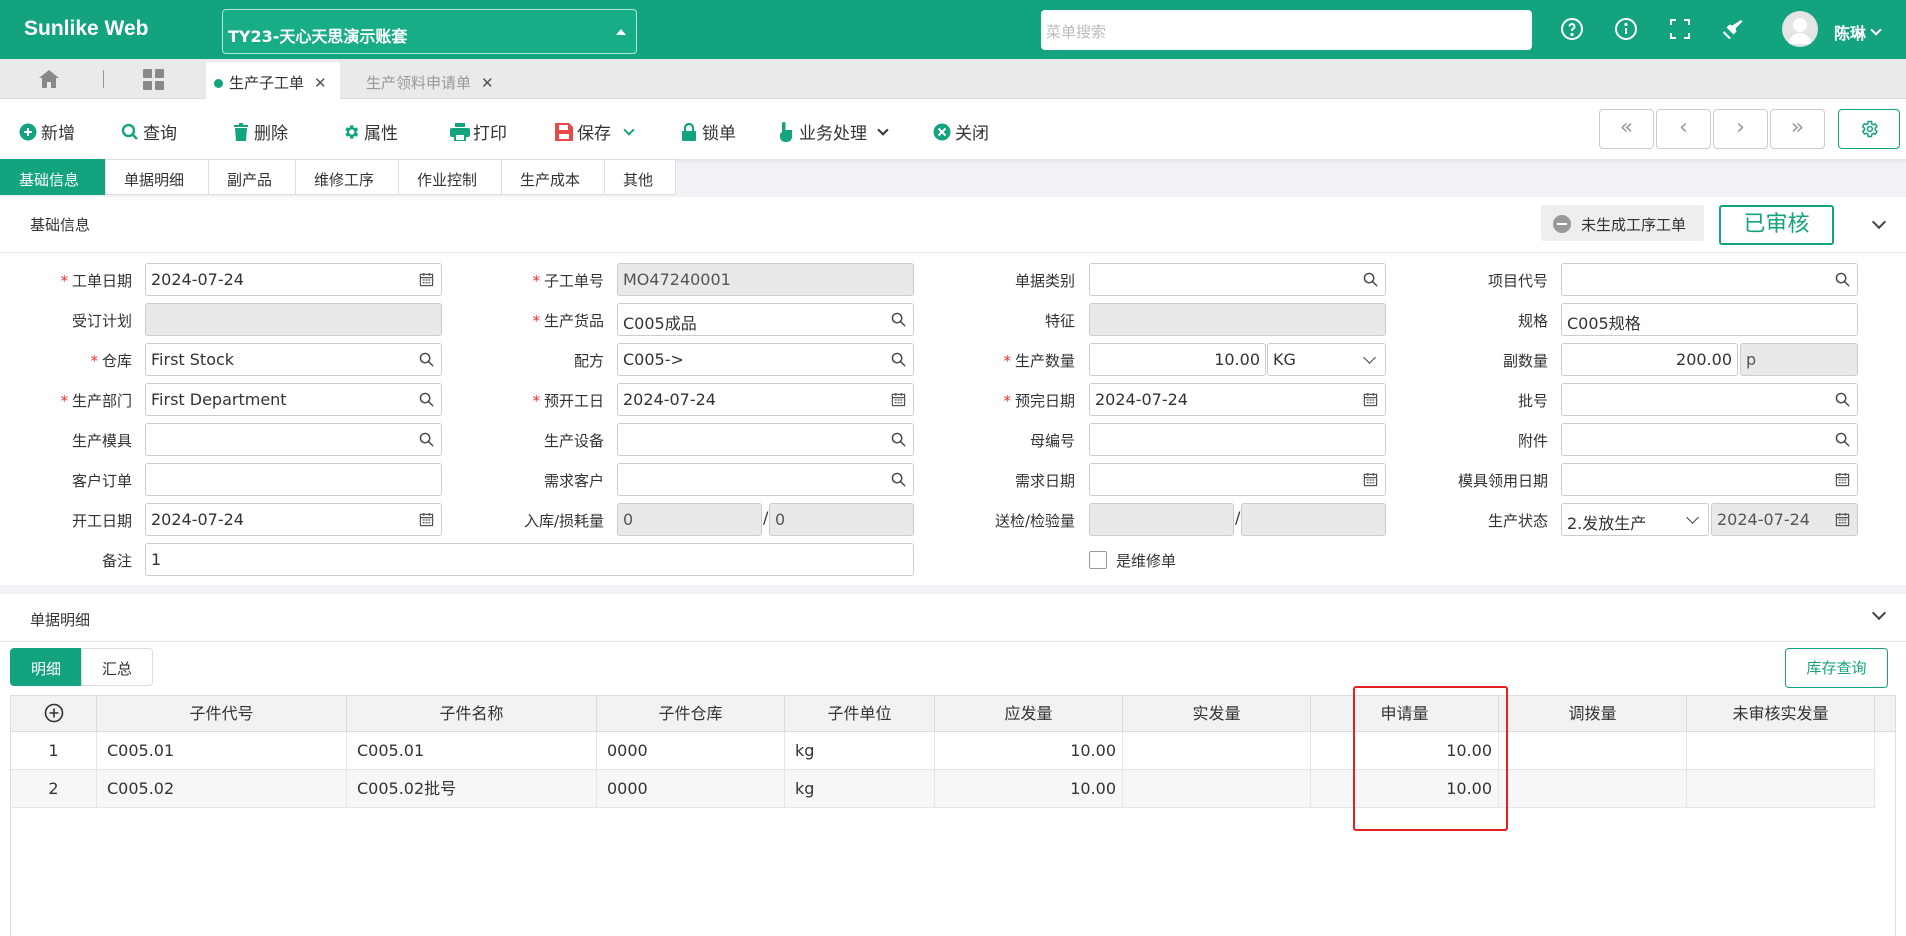 The height and width of the screenshot is (936, 1906). I want to click on prev-record-button: ‹, so click(1683, 129).